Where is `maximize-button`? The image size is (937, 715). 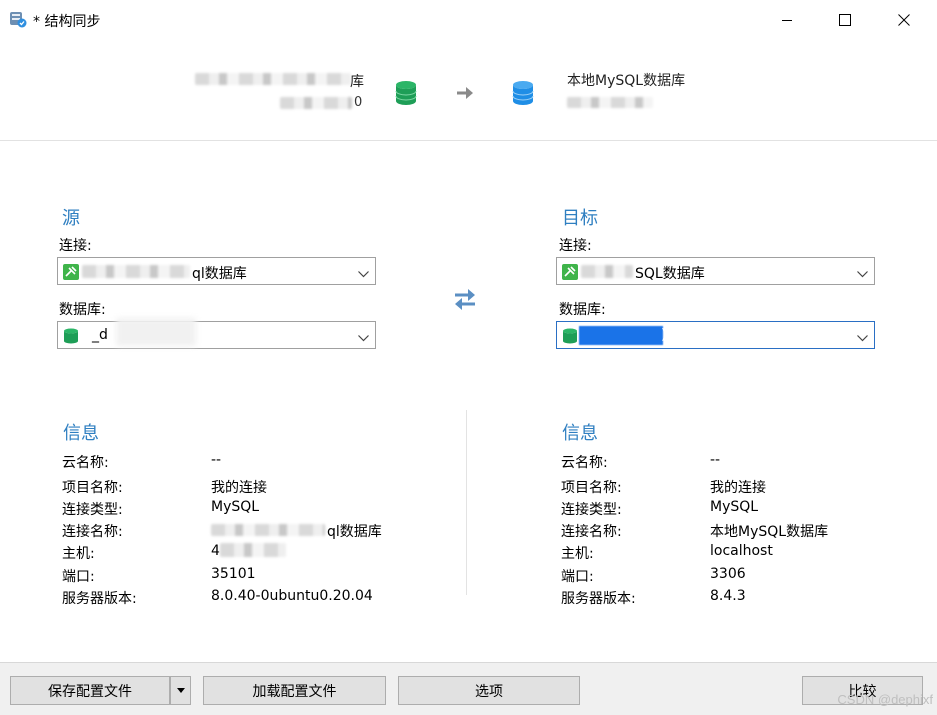 maximize-button is located at coordinates (845, 20).